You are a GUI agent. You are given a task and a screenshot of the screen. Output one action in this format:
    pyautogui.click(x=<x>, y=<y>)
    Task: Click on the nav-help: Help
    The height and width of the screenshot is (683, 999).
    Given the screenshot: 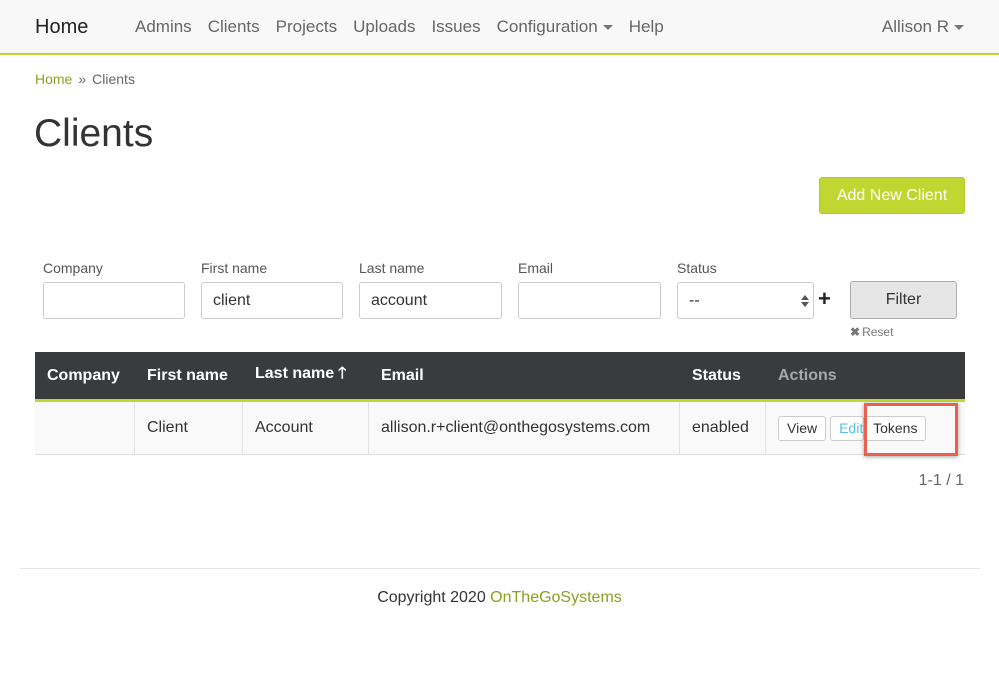 What is the action you would take?
    pyautogui.click(x=646, y=27)
    